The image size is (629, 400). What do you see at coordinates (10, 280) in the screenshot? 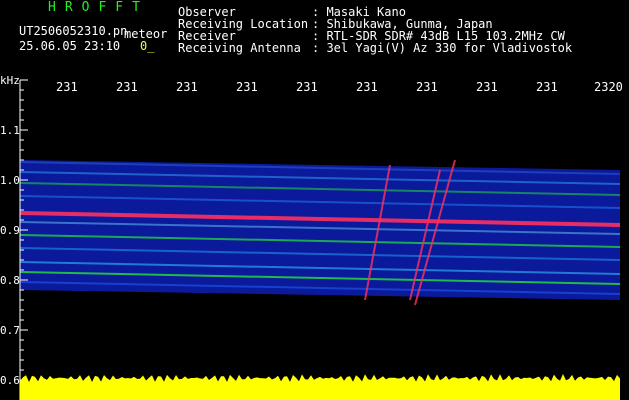
I see `y-tick-label: 0.8` at bounding box center [10, 280].